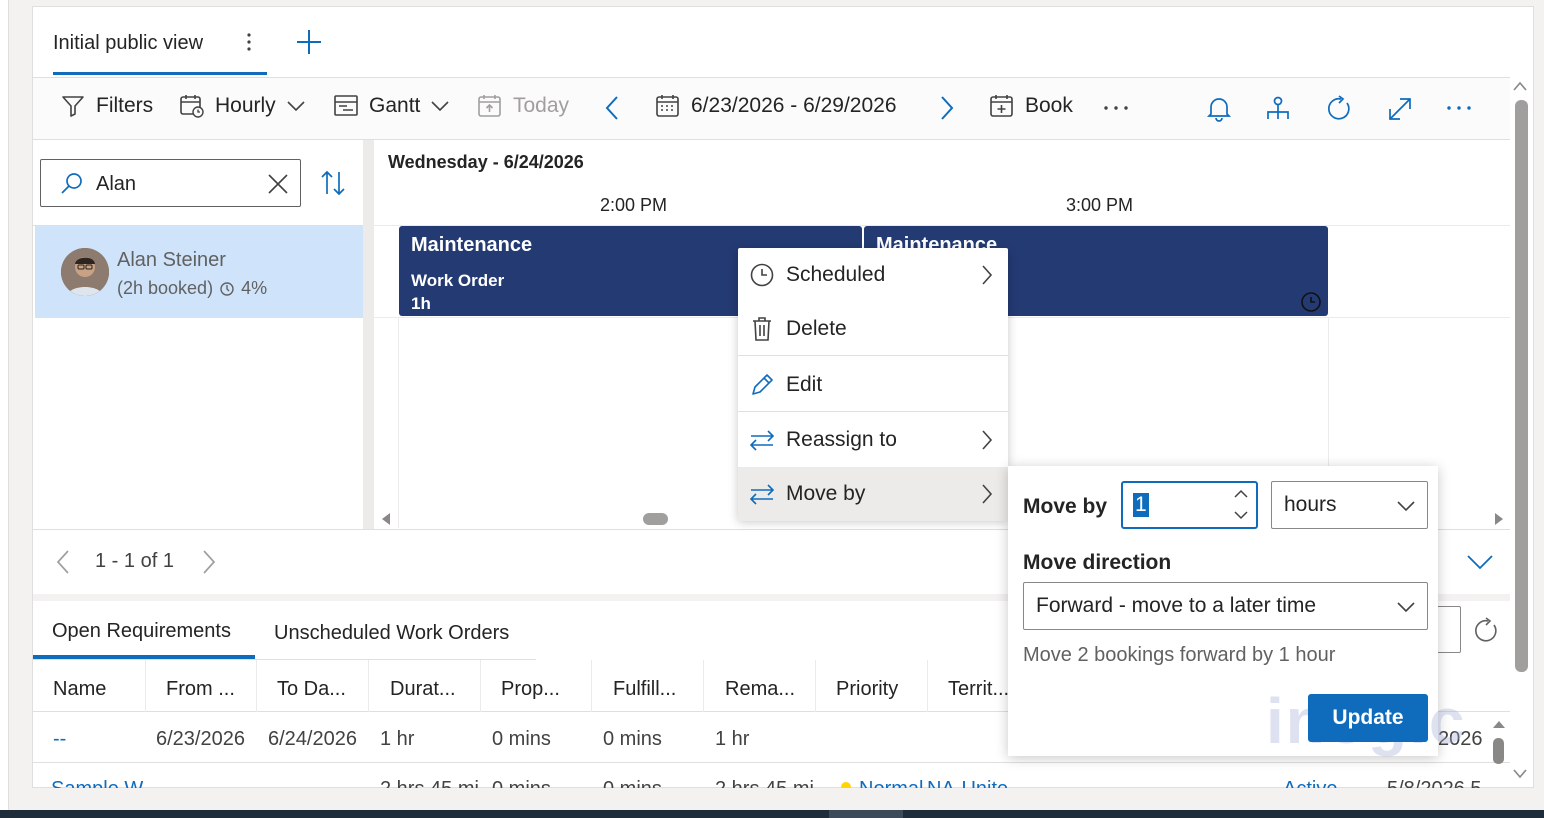 This screenshot has width=1544, height=818. What do you see at coordinates (85, 272) in the screenshot?
I see `avatar` at bounding box center [85, 272].